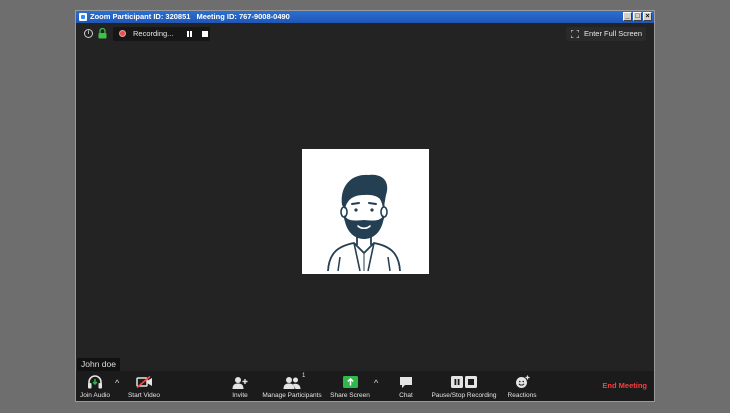 The height and width of the screenshot is (413, 730). I want to click on pause-stop-recording-label: Pause/Stop Recording, so click(464, 395).